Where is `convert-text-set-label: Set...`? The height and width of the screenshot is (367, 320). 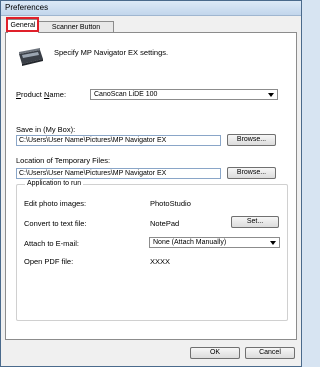
convert-text-set-label: Set... is located at coordinates (255, 221).